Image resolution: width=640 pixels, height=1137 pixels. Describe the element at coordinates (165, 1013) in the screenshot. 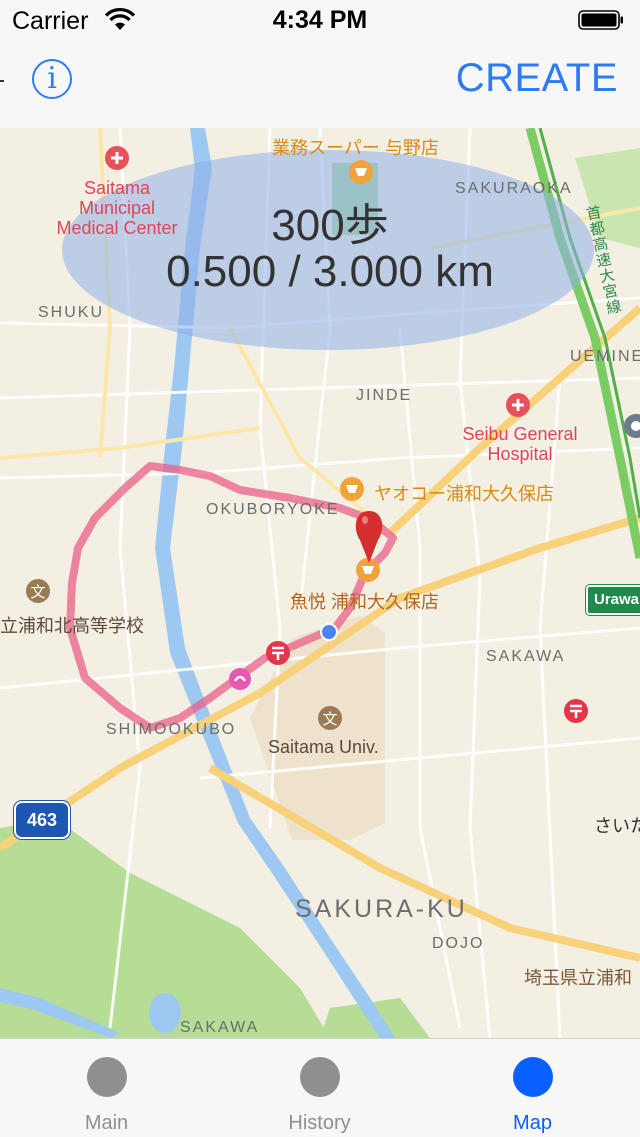

I see `pond` at that location.